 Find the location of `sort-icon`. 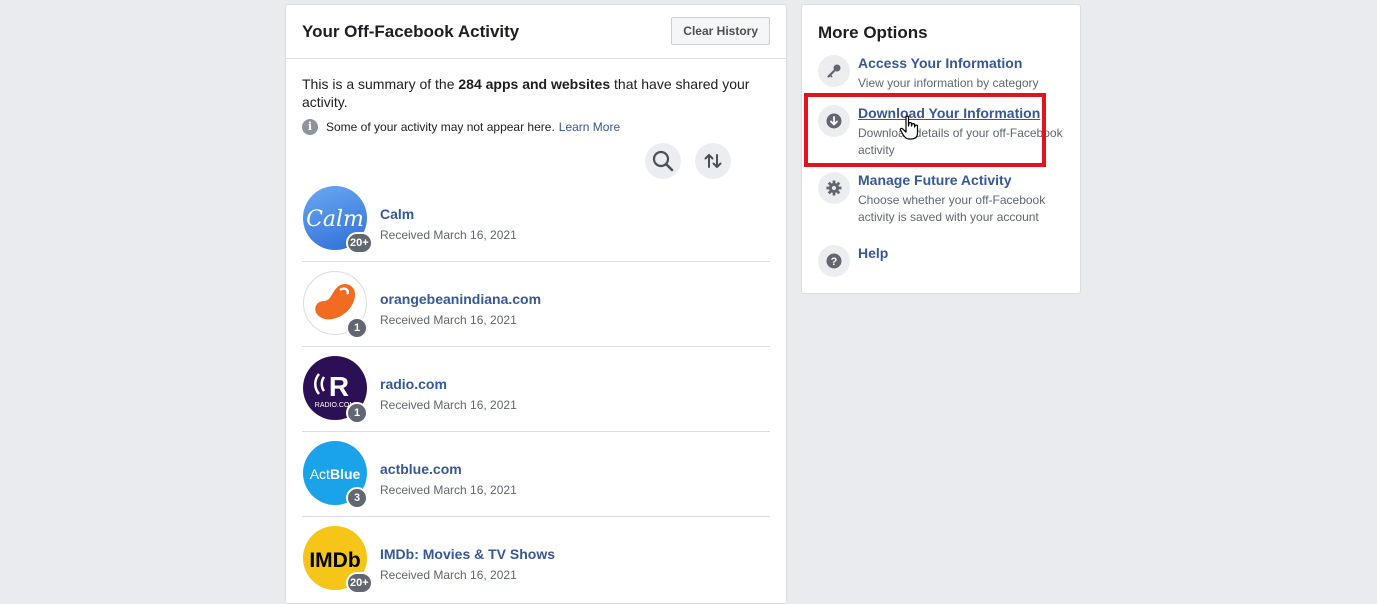

sort-icon is located at coordinates (713, 161).